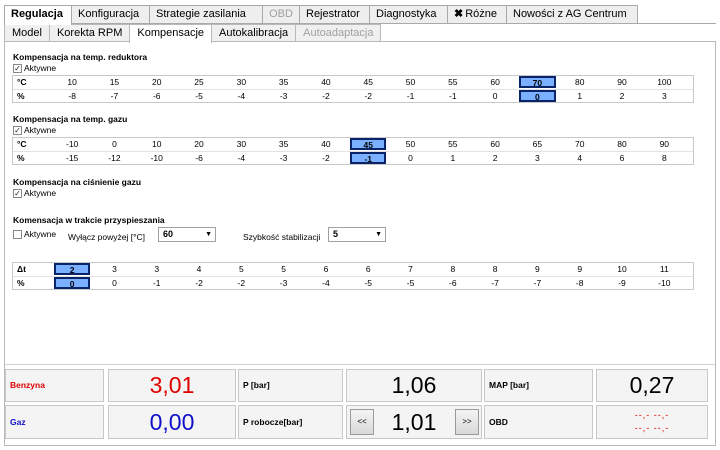 This screenshot has width=720, height=450. Describe the element at coordinates (34, 234) in the screenshot. I see `checkbox-aktywne-przyspieszanie: Aktywne` at that location.